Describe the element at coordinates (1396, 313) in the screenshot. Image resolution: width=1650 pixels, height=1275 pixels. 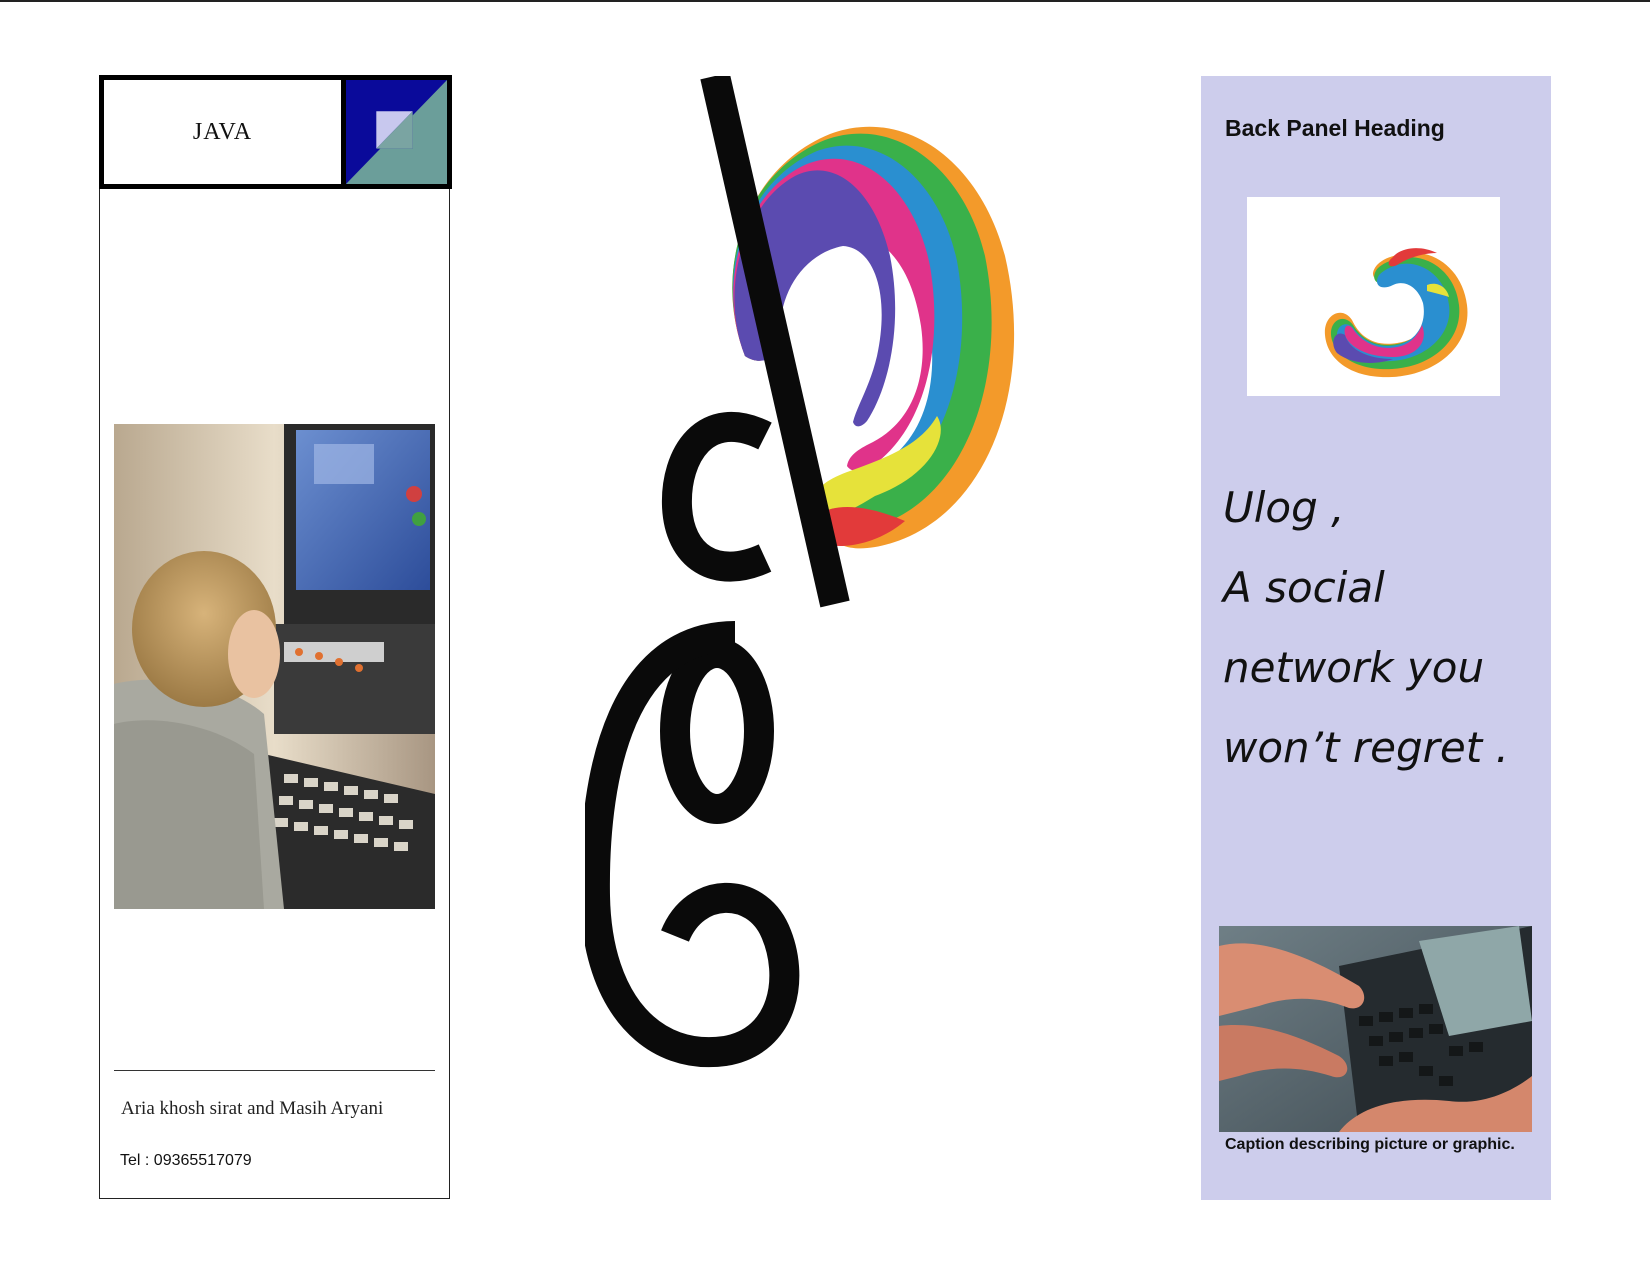
I see `rainbow-swirl-icon` at that location.